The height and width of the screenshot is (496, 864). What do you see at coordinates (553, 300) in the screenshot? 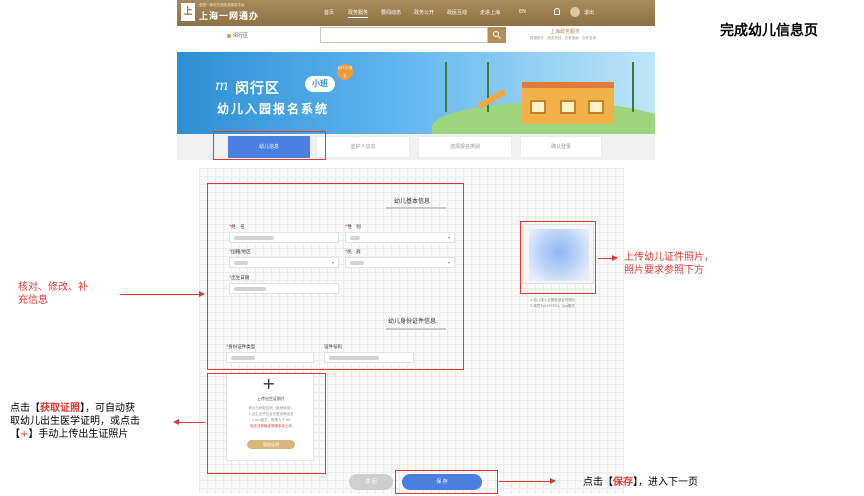
I see `photo-hint-1: 1.幼儿本人近期免冠证件照片` at bounding box center [553, 300].